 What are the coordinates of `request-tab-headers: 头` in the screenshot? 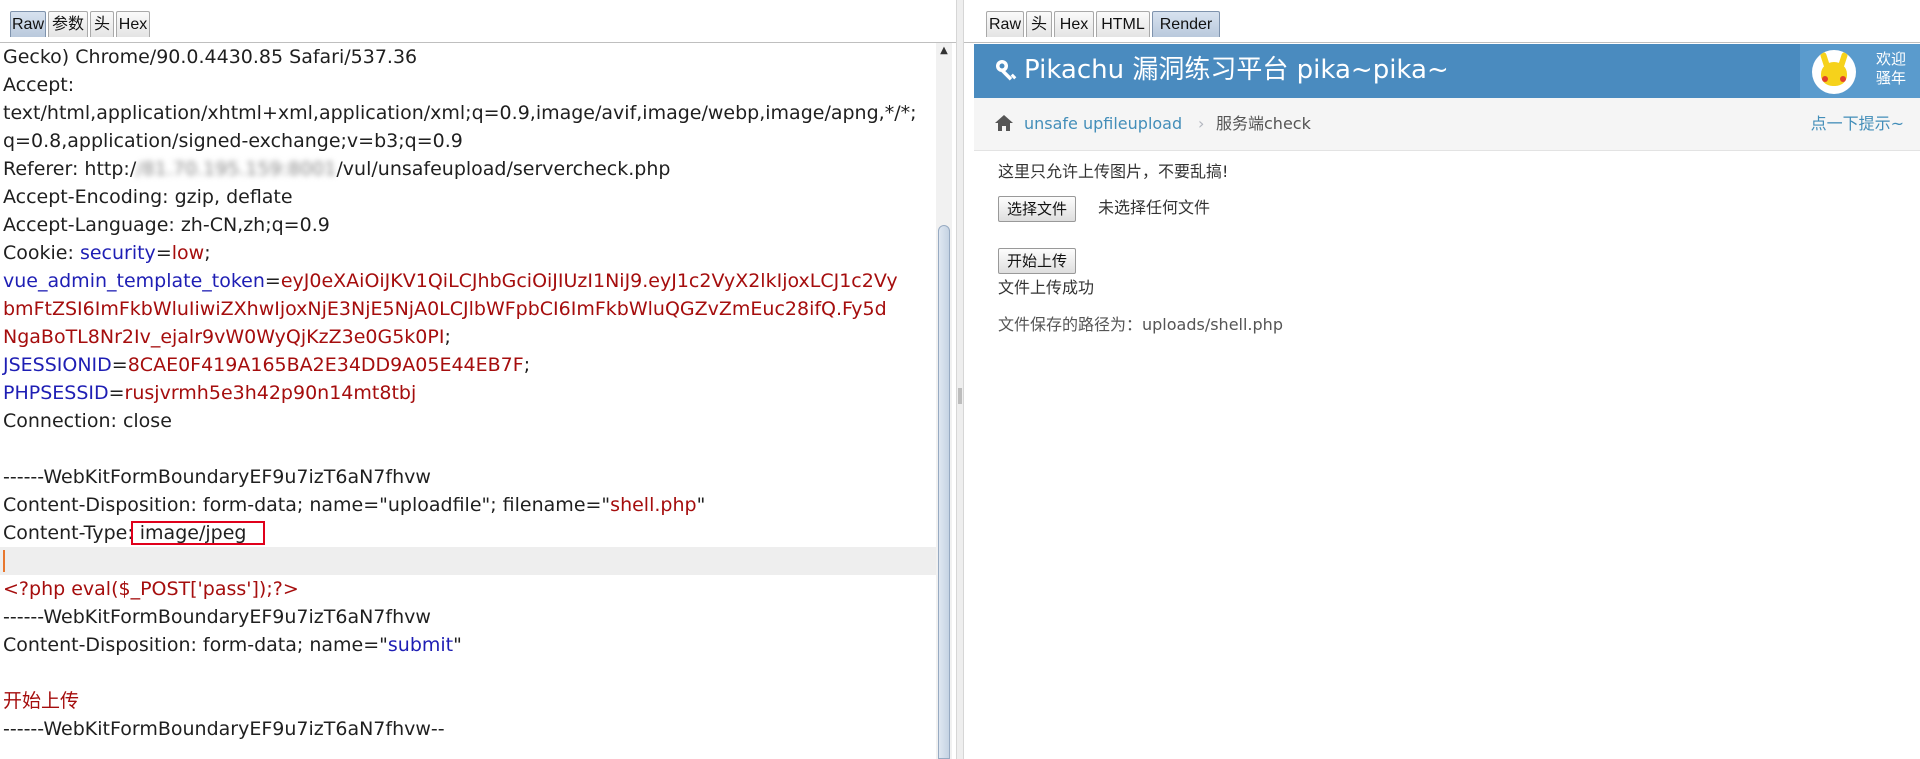 It's located at (102, 24).